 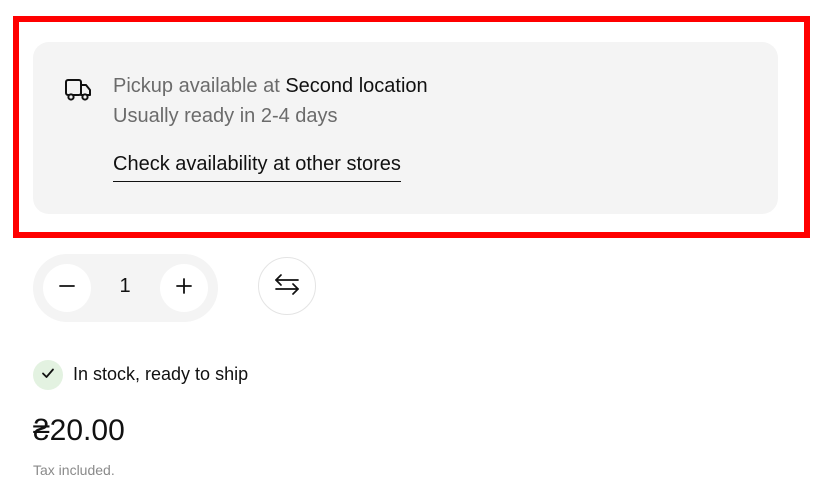 What do you see at coordinates (78, 89) in the screenshot?
I see `delivery-truck-icon` at bounding box center [78, 89].